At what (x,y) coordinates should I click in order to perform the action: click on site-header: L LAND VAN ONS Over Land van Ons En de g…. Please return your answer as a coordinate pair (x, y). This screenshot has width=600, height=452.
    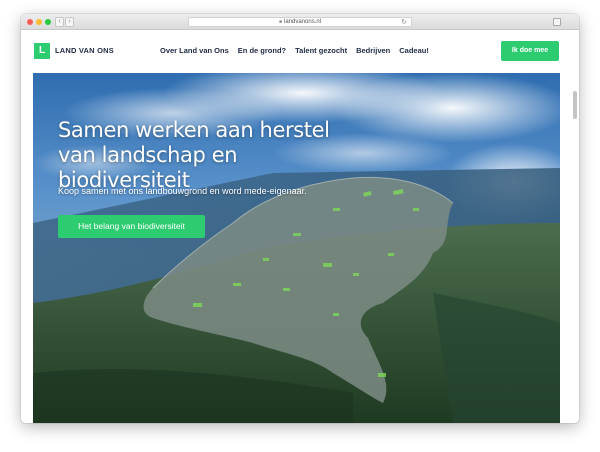
    Looking at the image, I should click on (300, 52).